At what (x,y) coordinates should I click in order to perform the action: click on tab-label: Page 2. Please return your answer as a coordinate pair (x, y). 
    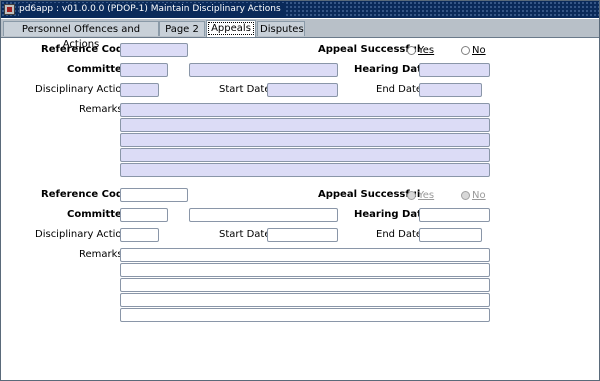
    Looking at the image, I should click on (182, 29).